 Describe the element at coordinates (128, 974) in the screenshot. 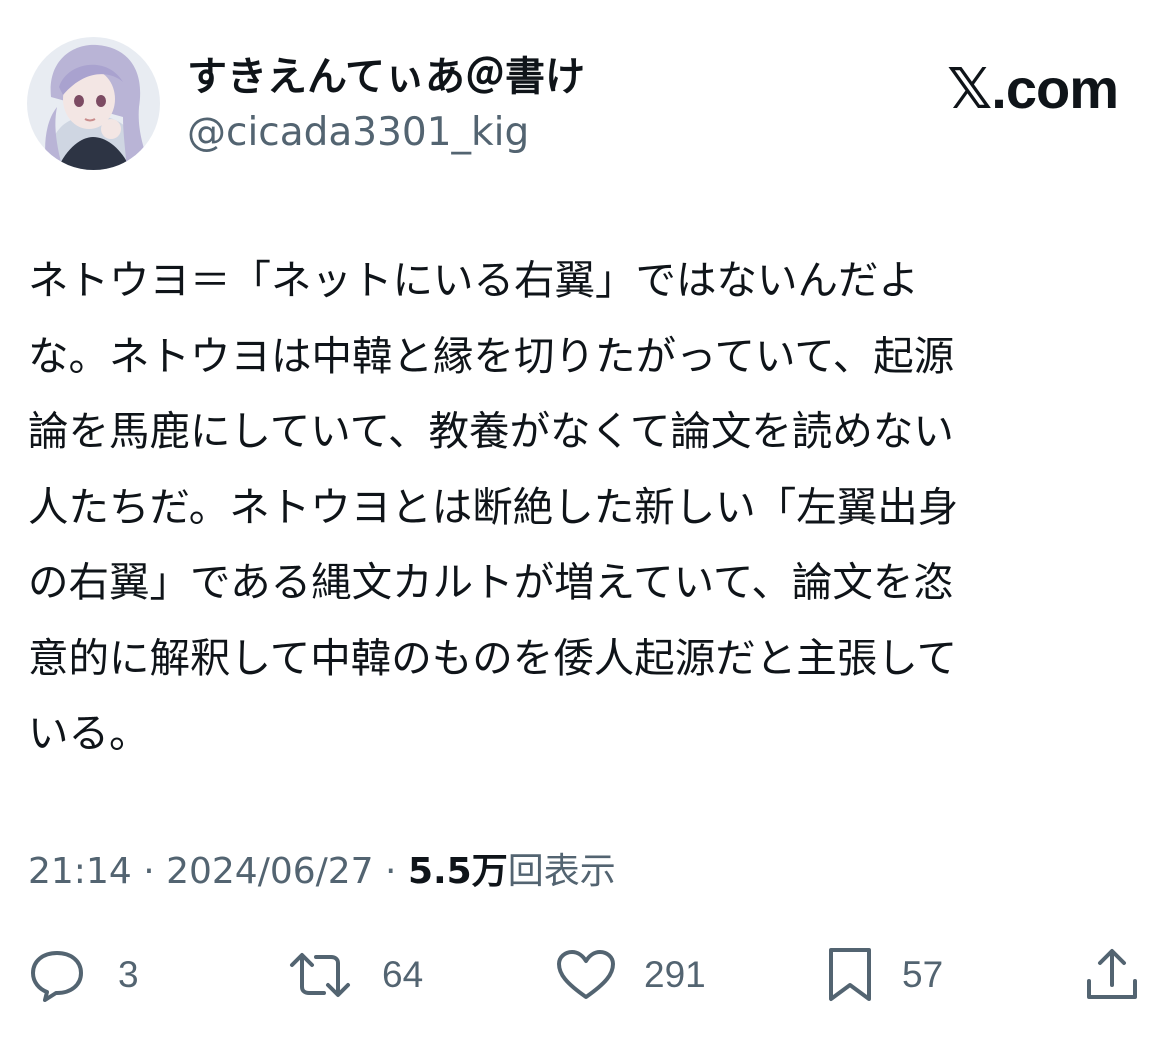

I see `reply-count: 3` at that location.